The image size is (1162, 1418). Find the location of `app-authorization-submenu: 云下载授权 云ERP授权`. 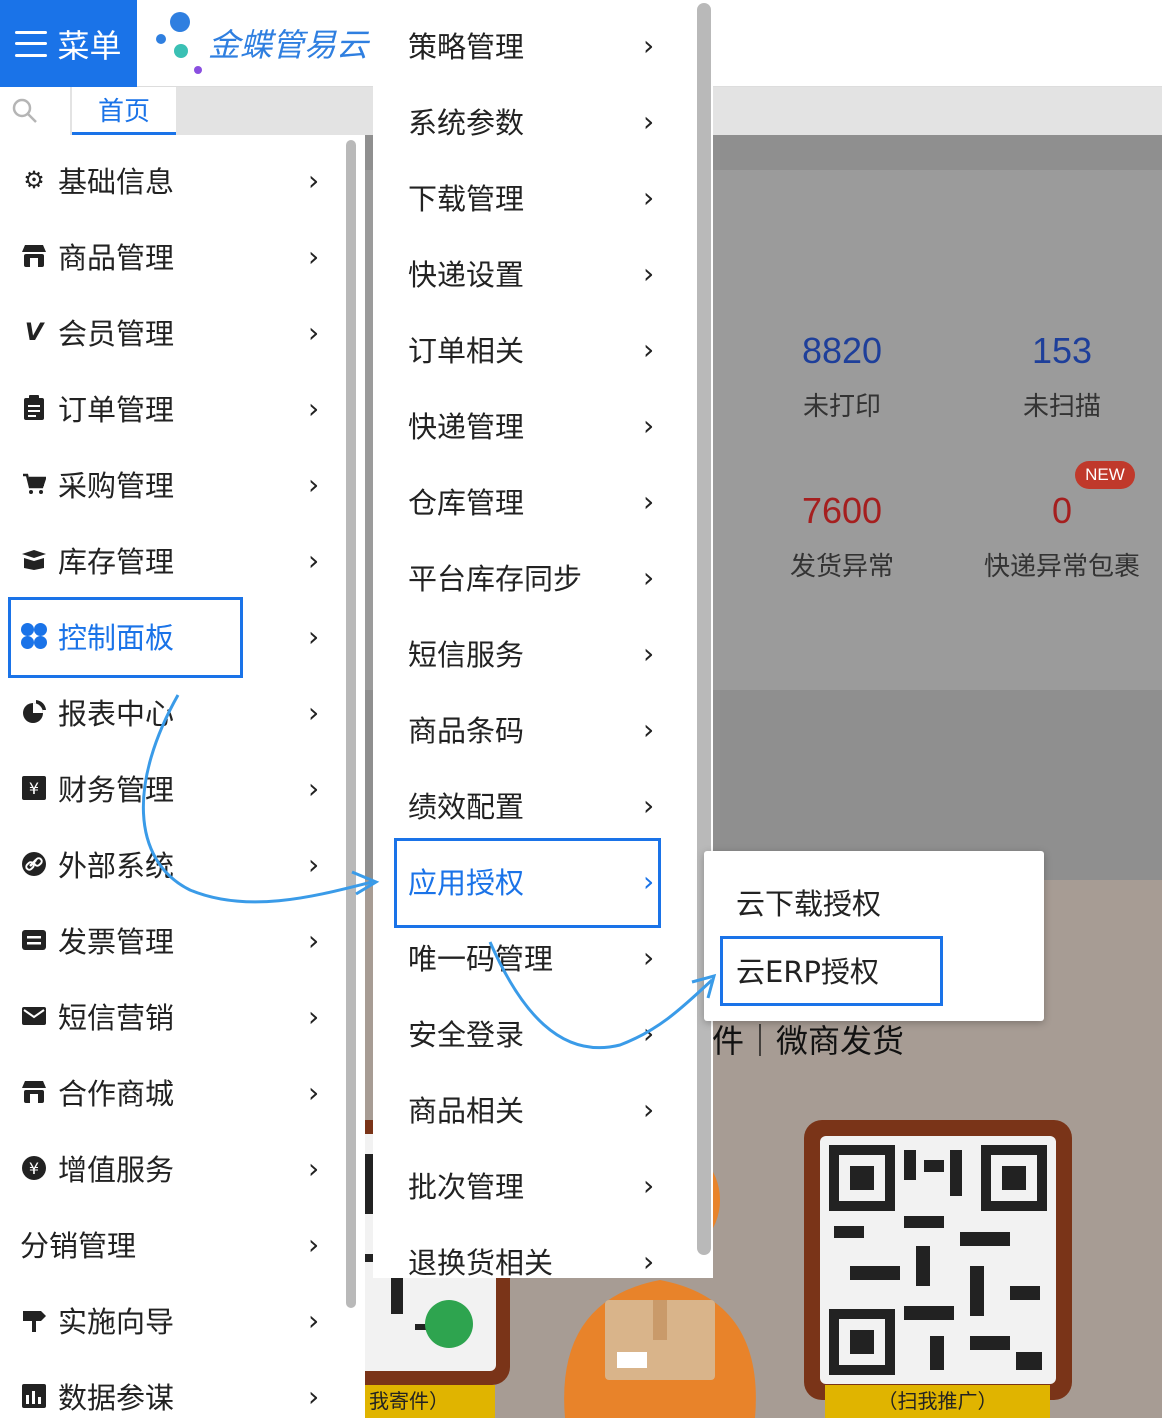

app-authorization-submenu: 云下载授权 云ERP授权 is located at coordinates (874, 936).